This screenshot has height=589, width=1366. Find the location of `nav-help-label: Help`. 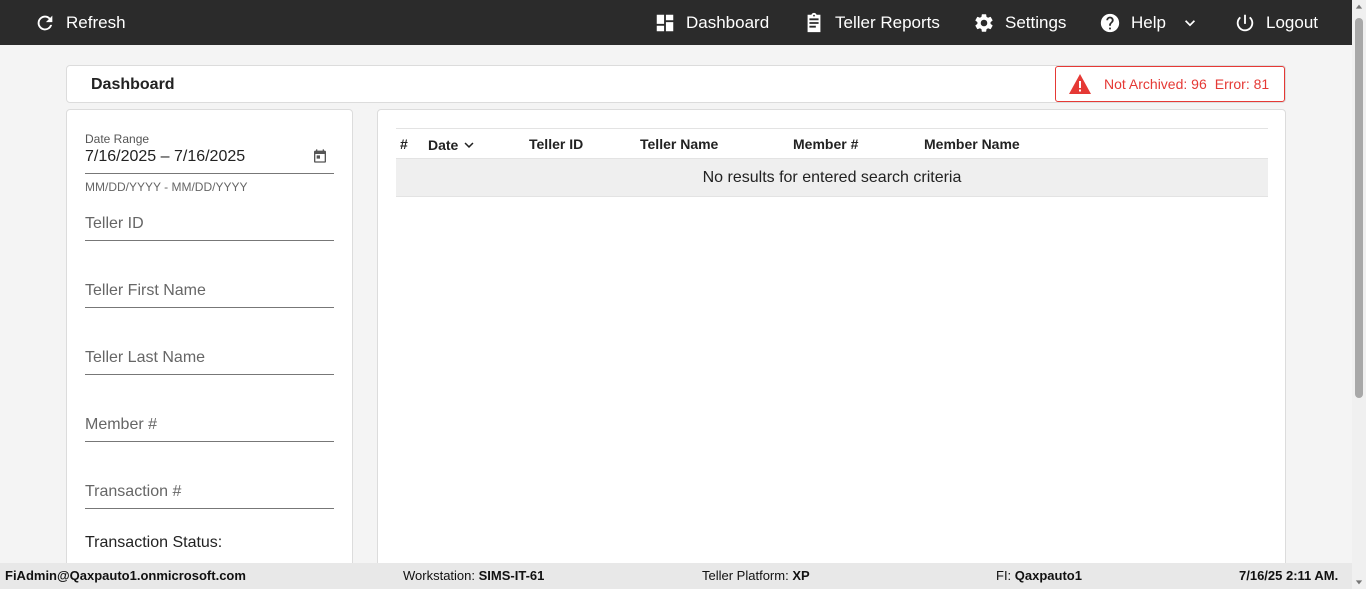

nav-help-label: Help is located at coordinates (1148, 22).